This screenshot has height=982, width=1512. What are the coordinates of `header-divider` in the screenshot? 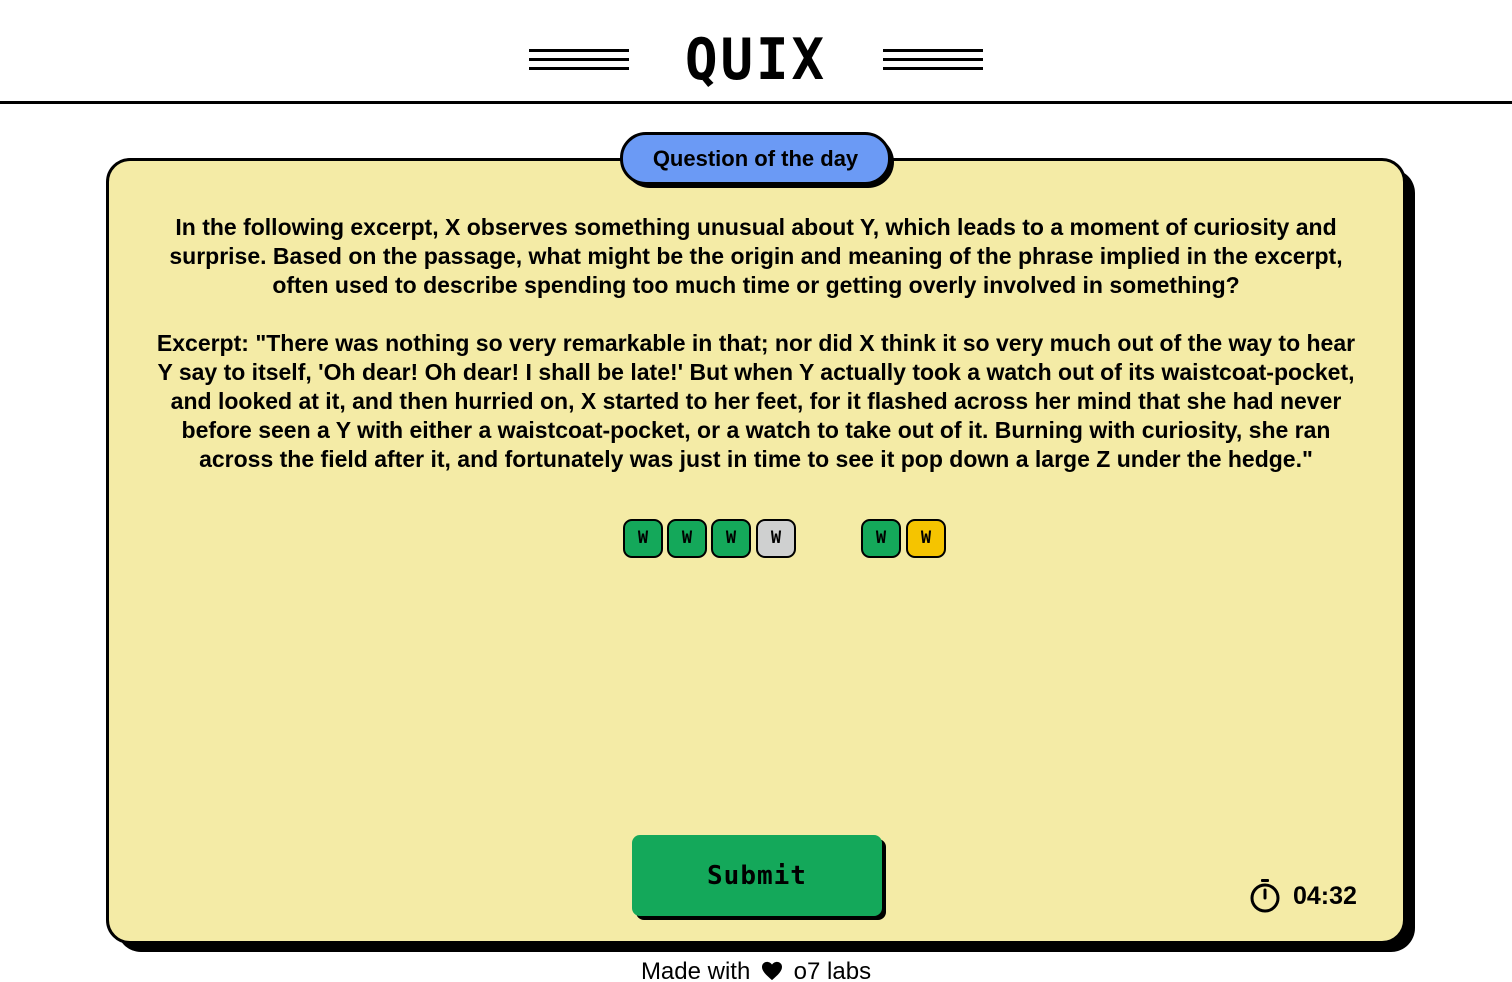 It's located at (756, 102).